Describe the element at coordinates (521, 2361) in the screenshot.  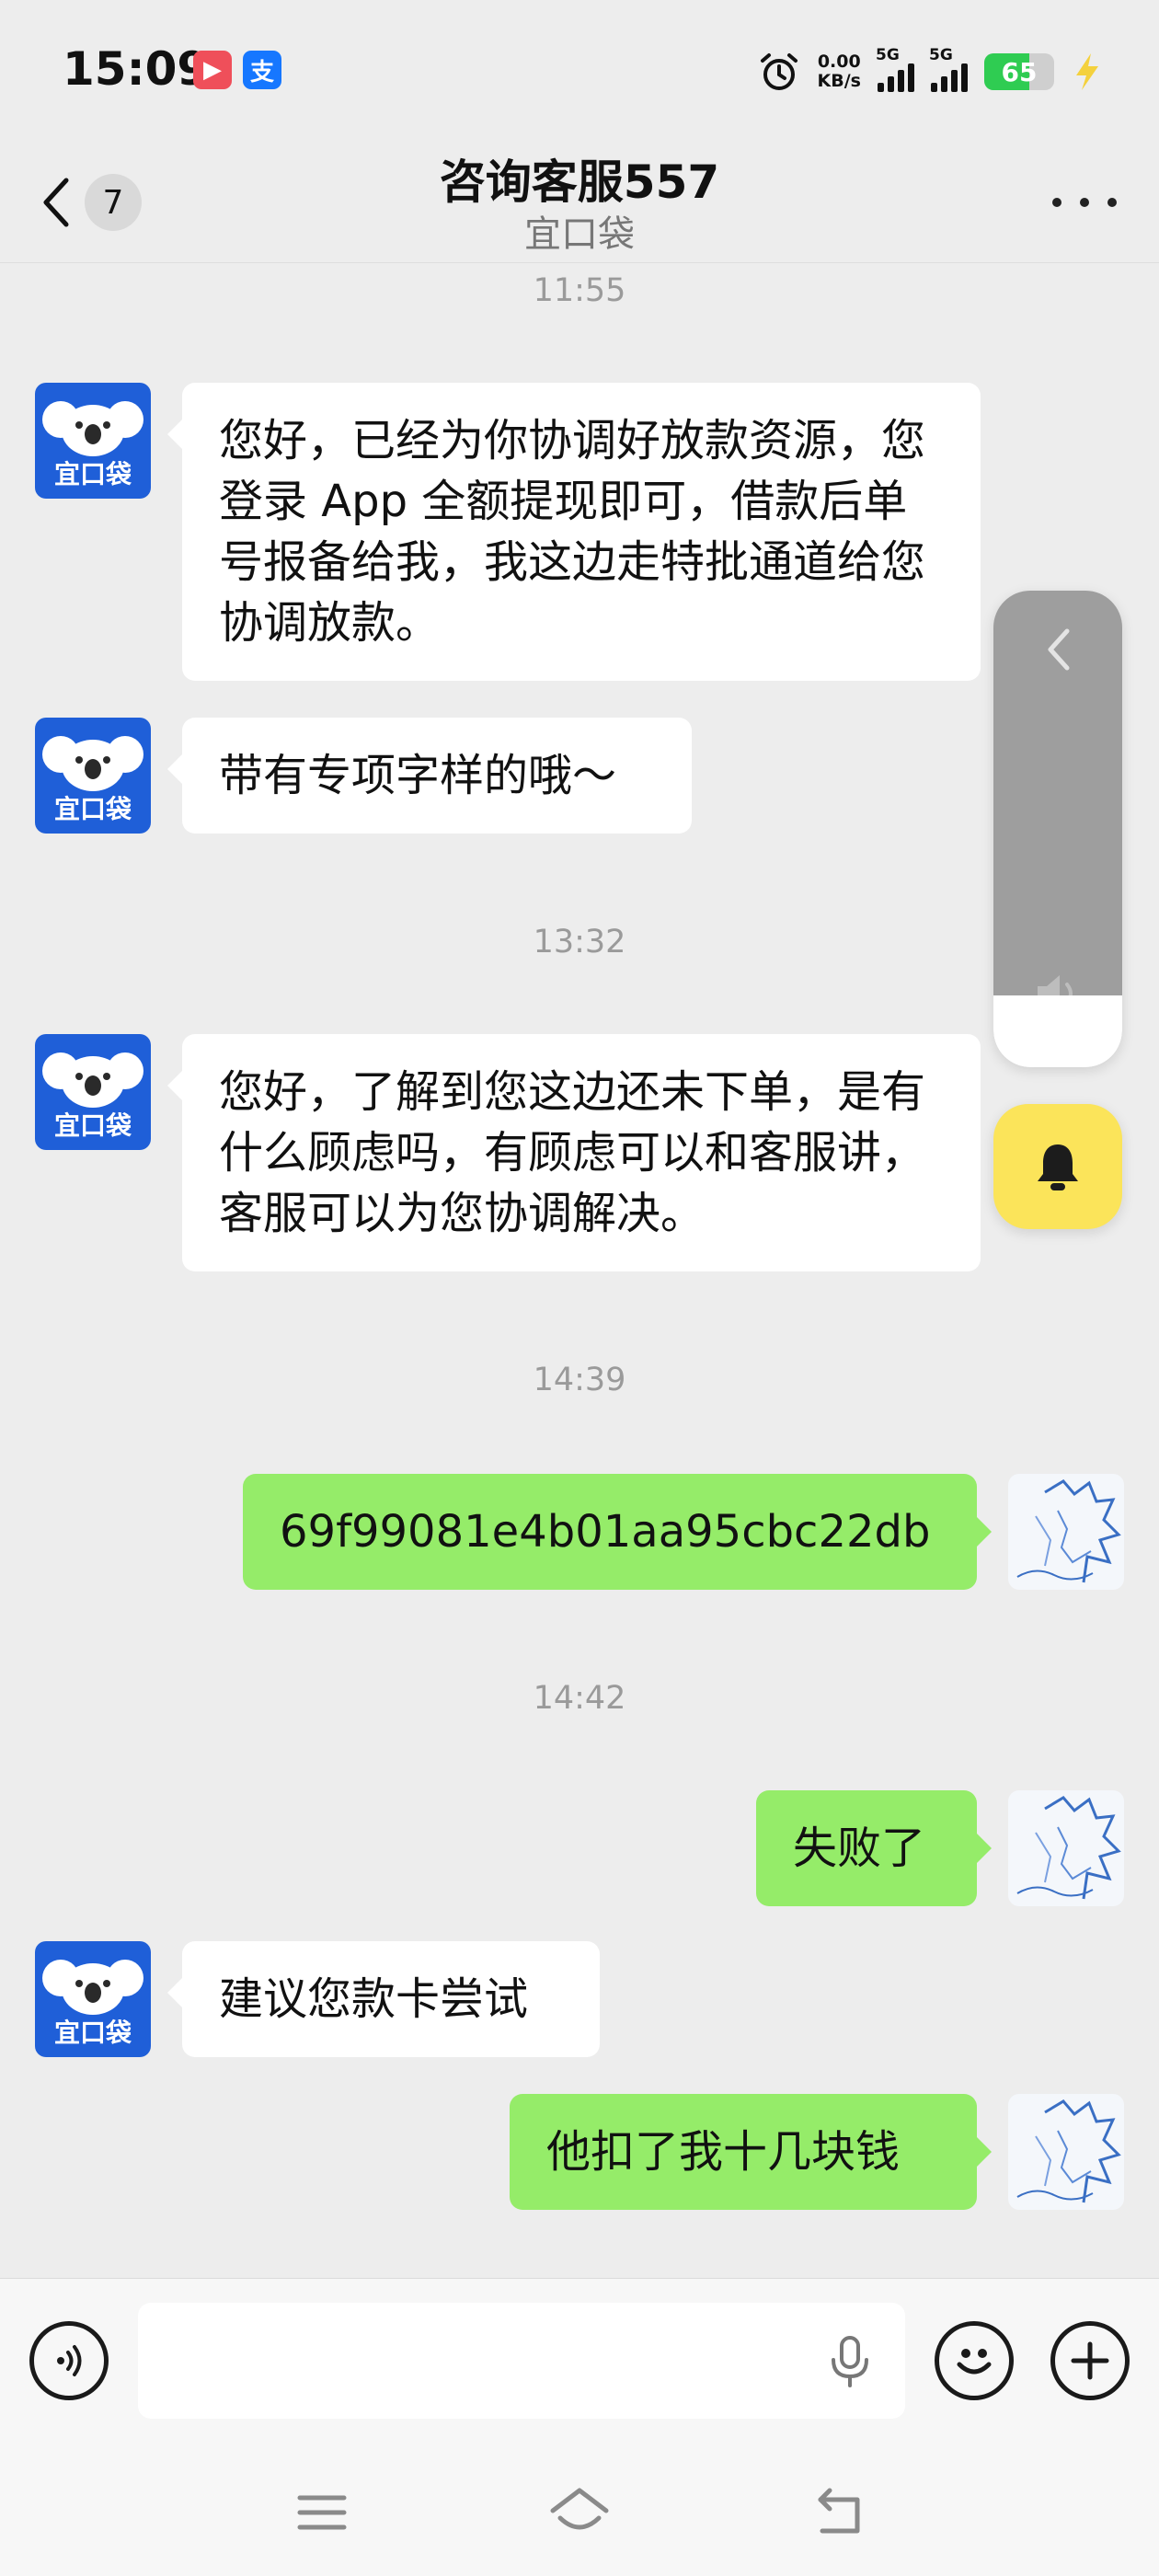
I see `message-input` at that location.